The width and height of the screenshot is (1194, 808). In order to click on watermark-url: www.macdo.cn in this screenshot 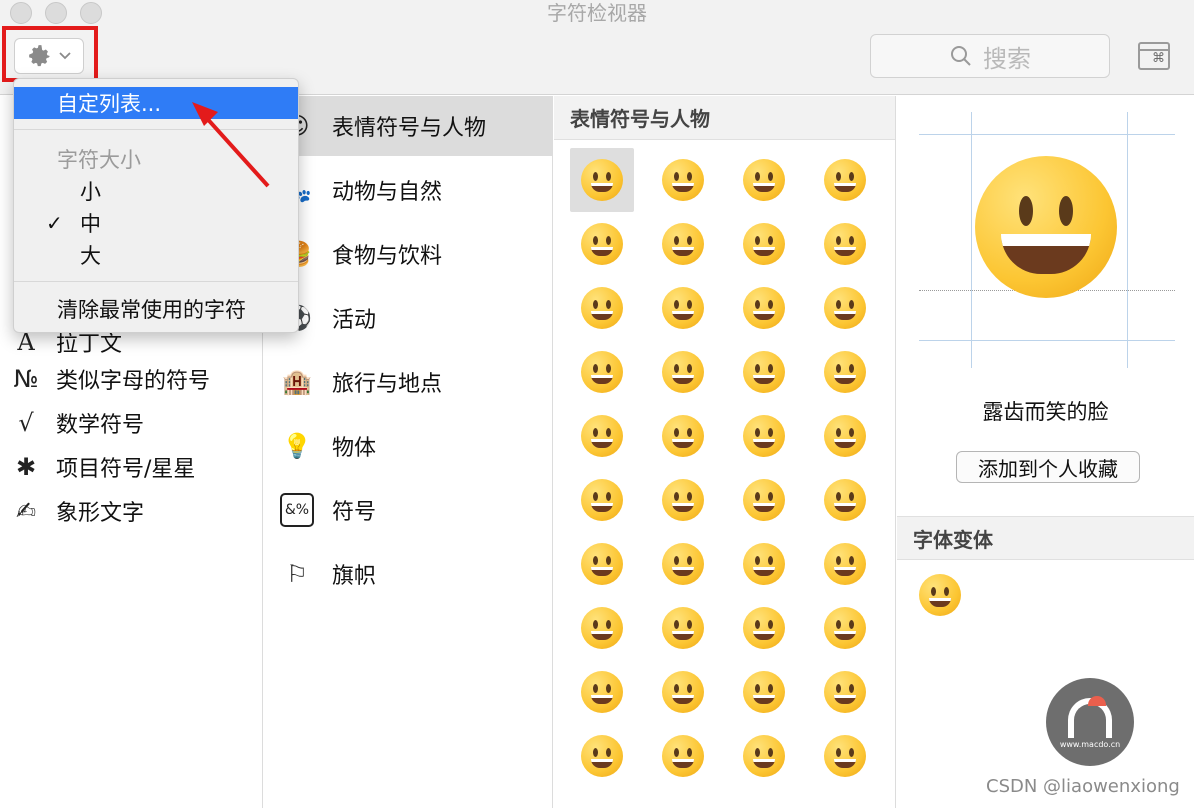, I will do `click(1090, 744)`.